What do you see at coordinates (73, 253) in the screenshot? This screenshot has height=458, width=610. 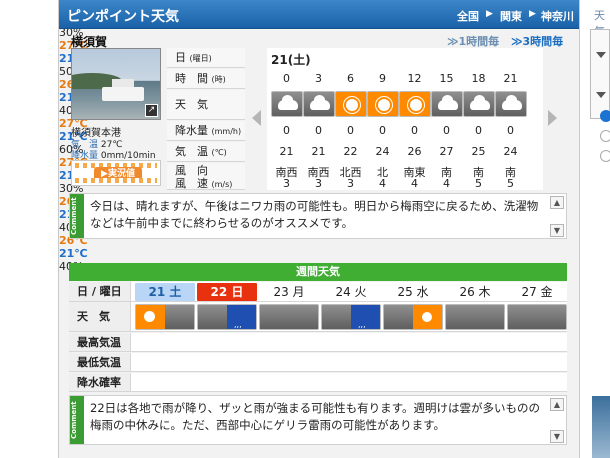 I see `week-min-temp: 21℃` at bounding box center [73, 253].